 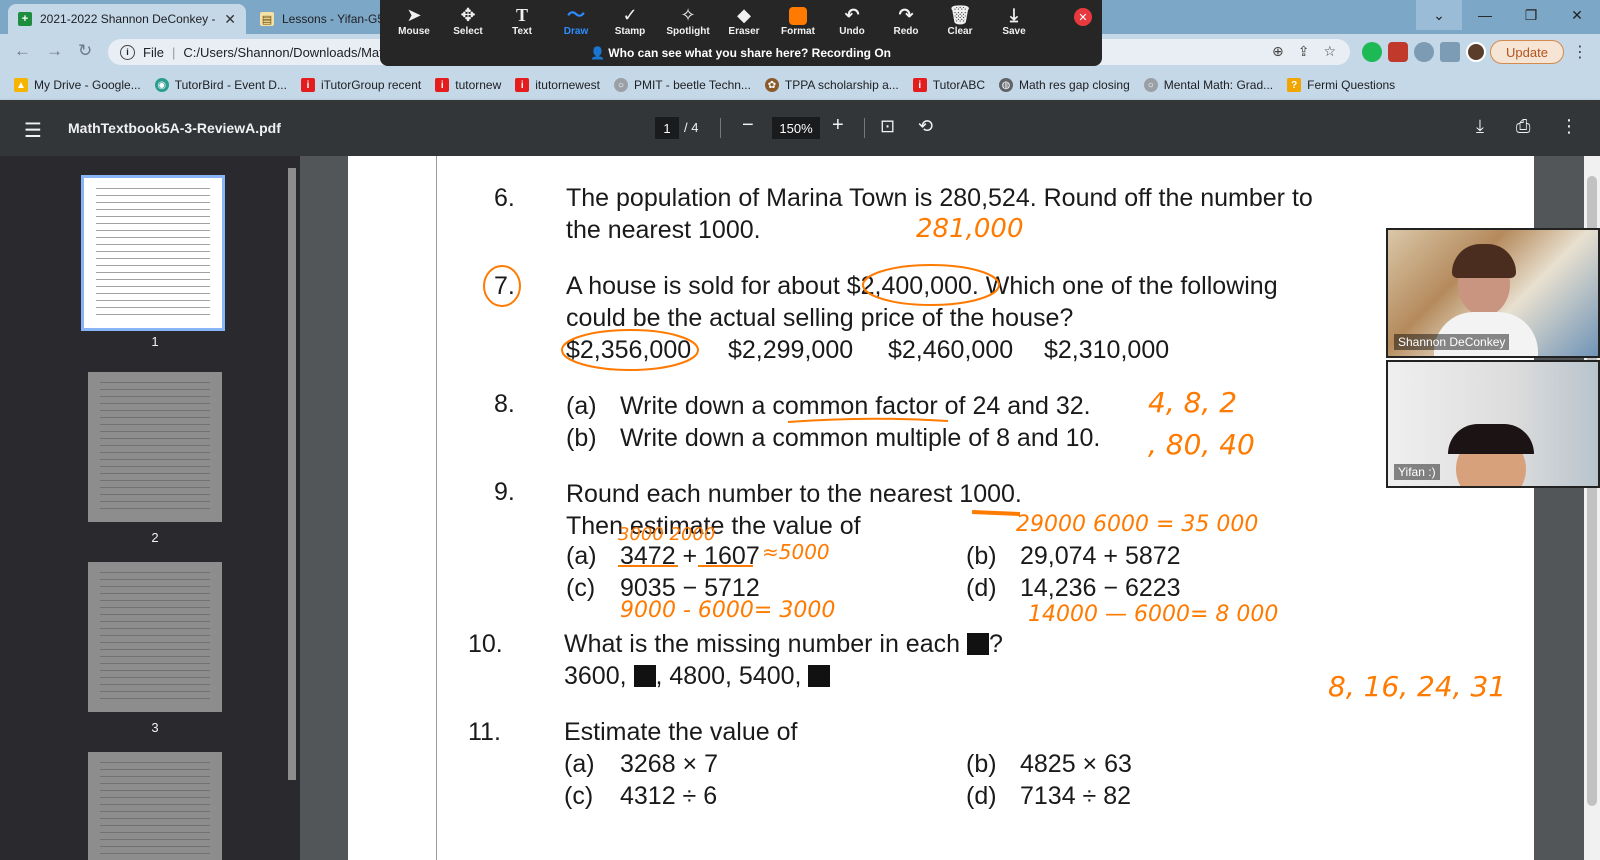 What do you see at coordinates (226, 19) in the screenshot?
I see `close-tab-icon: ✕` at bounding box center [226, 19].